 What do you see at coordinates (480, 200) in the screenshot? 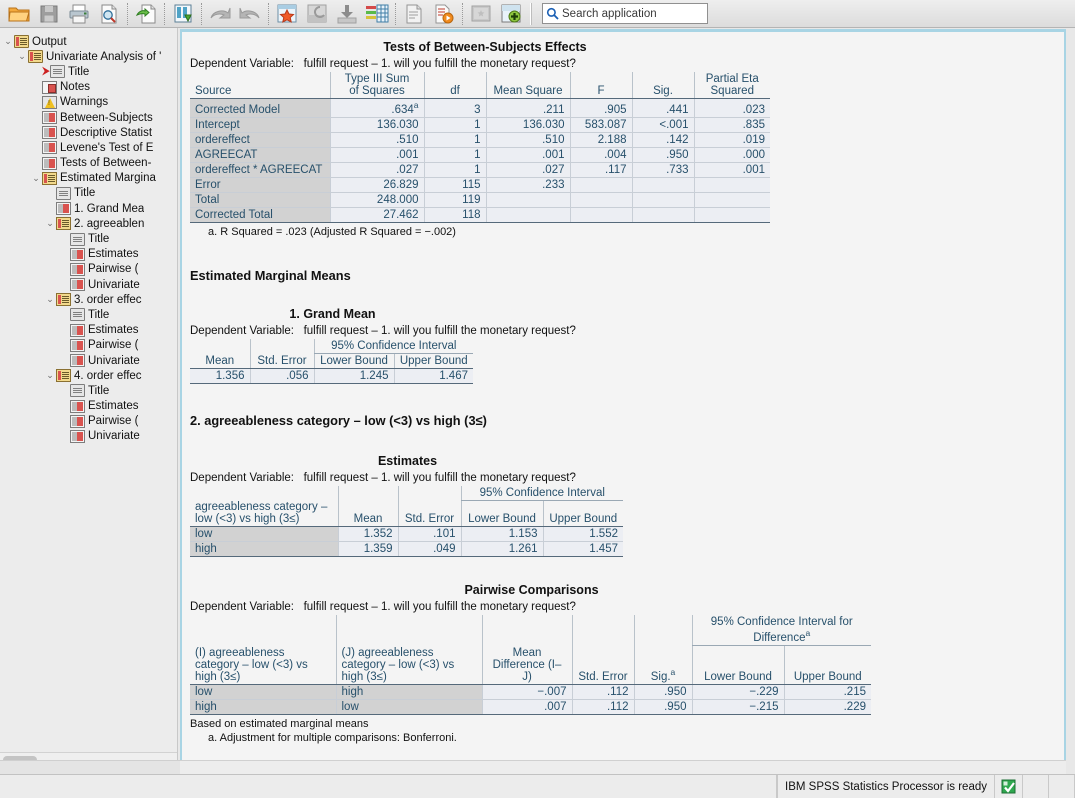
I see `table-row: Total 248.000 119` at bounding box center [480, 200].